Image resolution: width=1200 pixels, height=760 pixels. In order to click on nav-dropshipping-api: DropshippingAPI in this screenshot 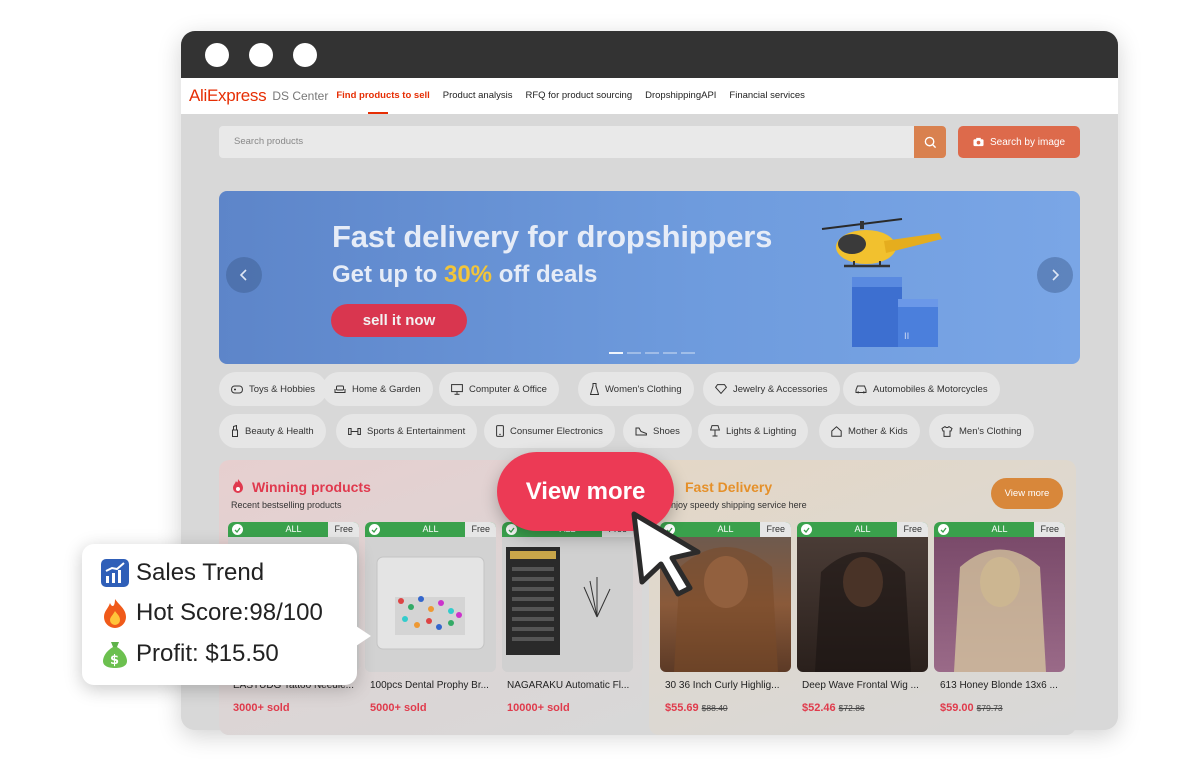, I will do `click(680, 96)`.